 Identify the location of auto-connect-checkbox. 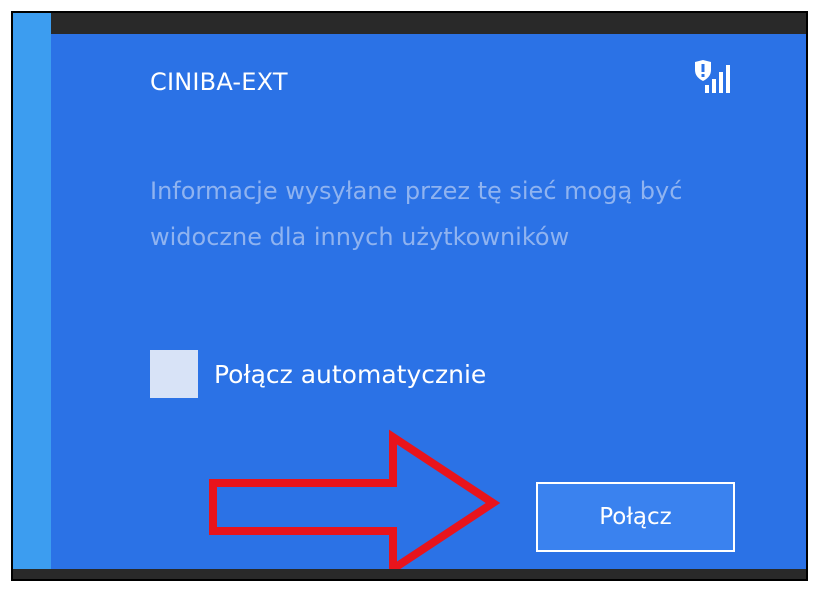
(174, 374).